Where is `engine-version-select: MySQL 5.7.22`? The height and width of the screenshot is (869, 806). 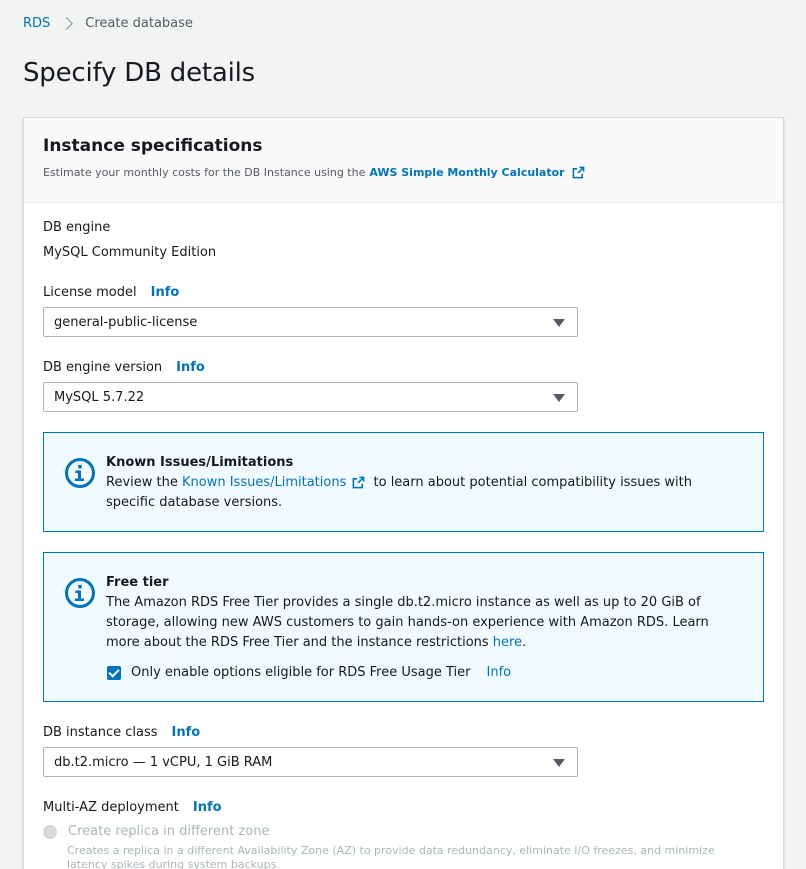
engine-version-select: MySQL 5.7.22 is located at coordinates (310, 397).